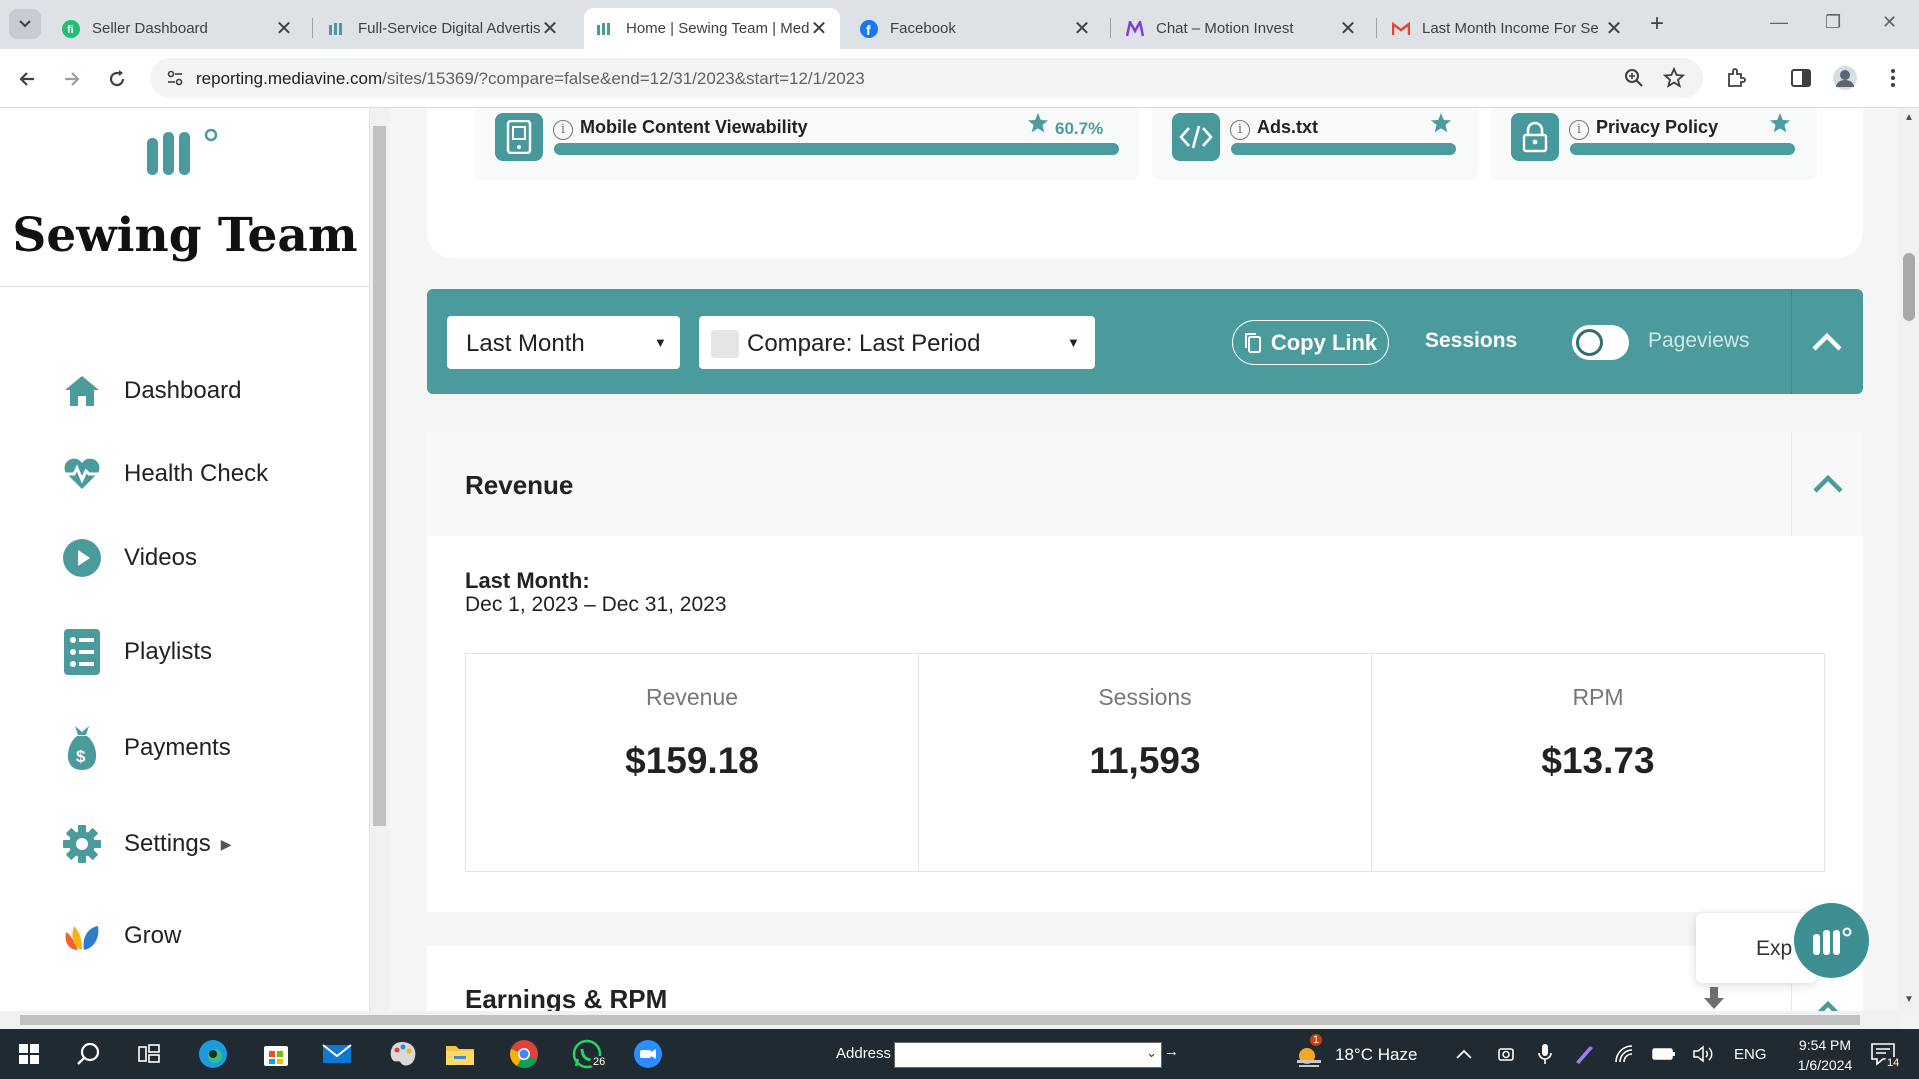 This screenshot has height=1079, width=1919. I want to click on copy-link-button: Copy Link, so click(1310, 342).